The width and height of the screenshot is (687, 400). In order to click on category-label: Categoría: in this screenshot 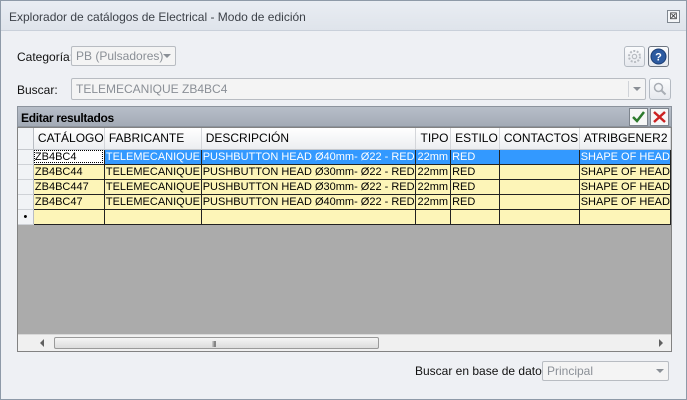, I will do `click(45, 57)`.